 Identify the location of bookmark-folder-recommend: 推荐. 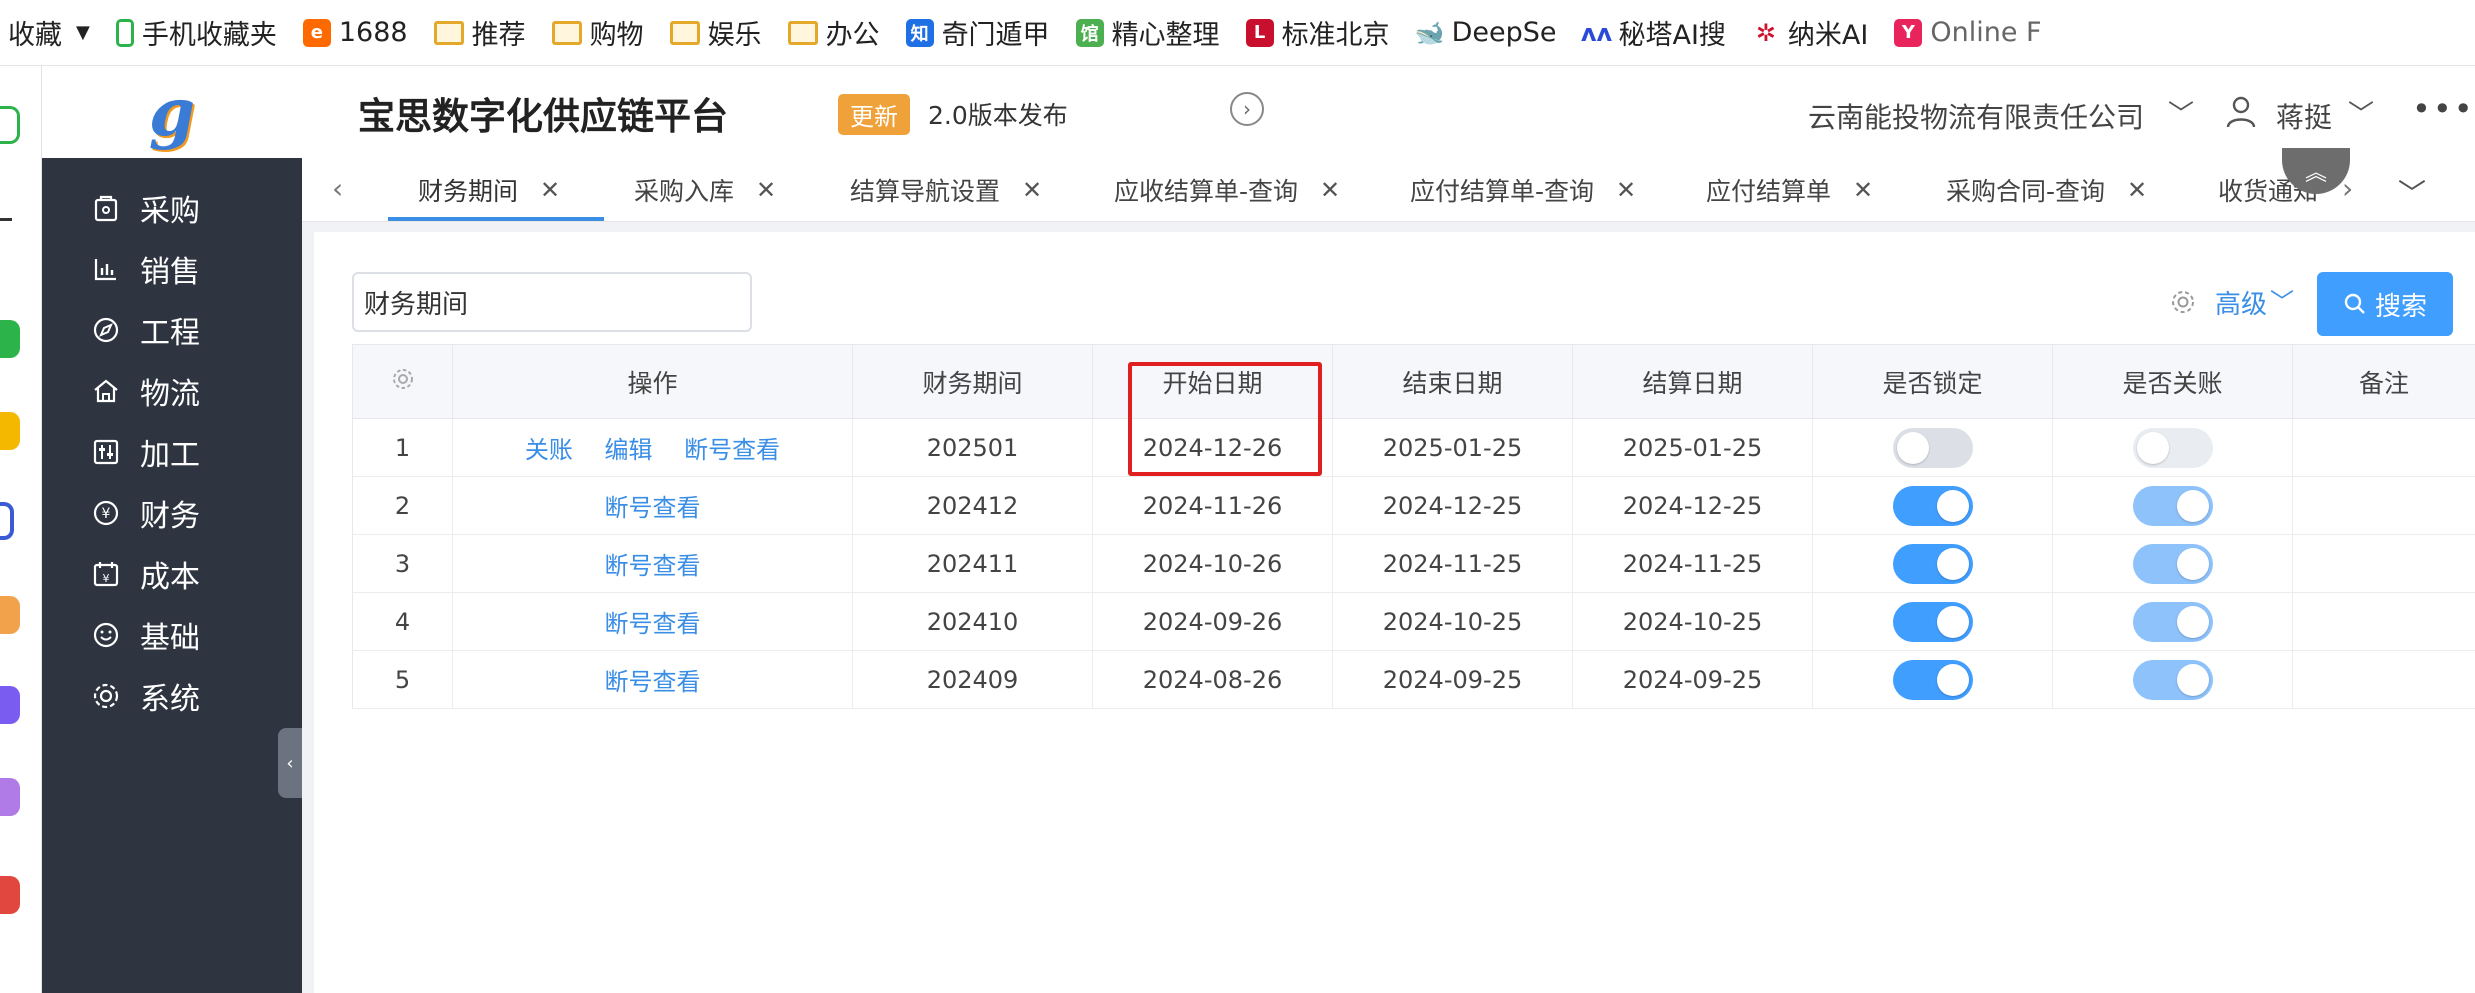
(479, 32).